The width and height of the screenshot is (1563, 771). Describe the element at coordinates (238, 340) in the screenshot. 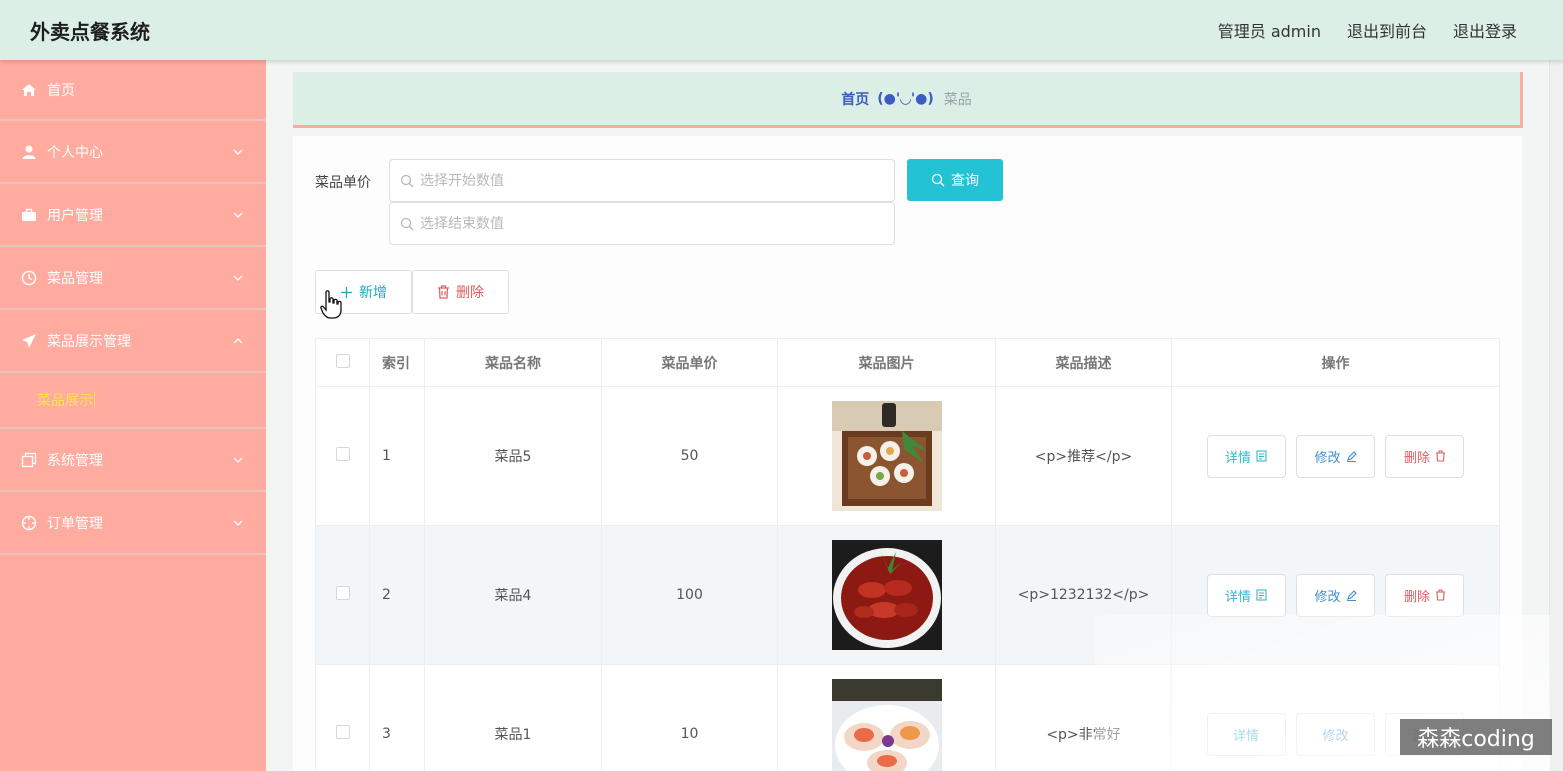

I see `chevron-up-icon` at that location.